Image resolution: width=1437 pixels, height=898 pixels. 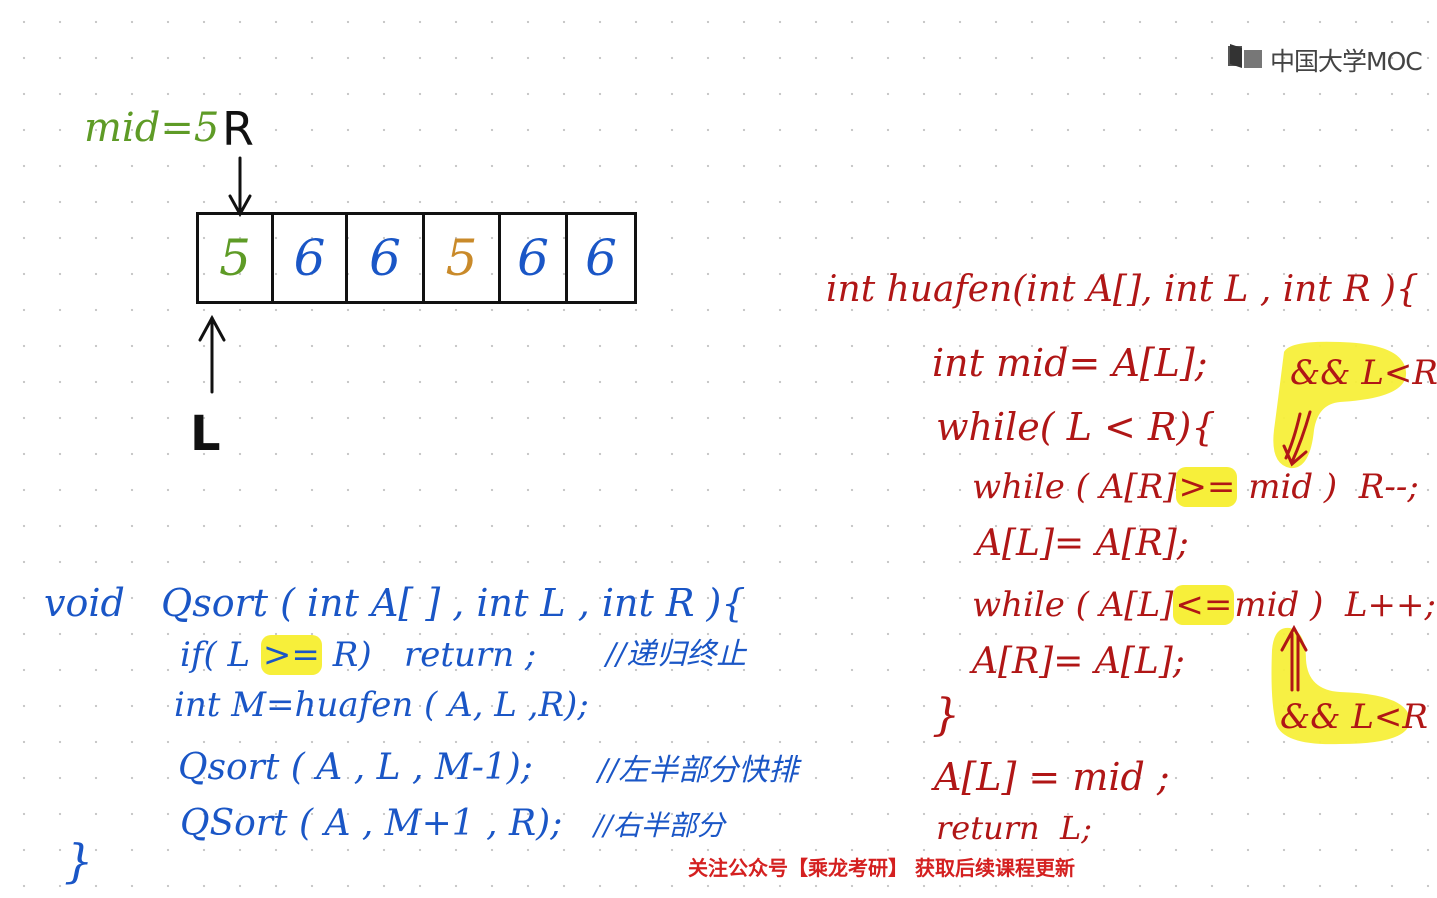 I want to click on qsort-signature: void Qsort ( int A[ ] , int L , int R ){, so click(x=395, y=603).